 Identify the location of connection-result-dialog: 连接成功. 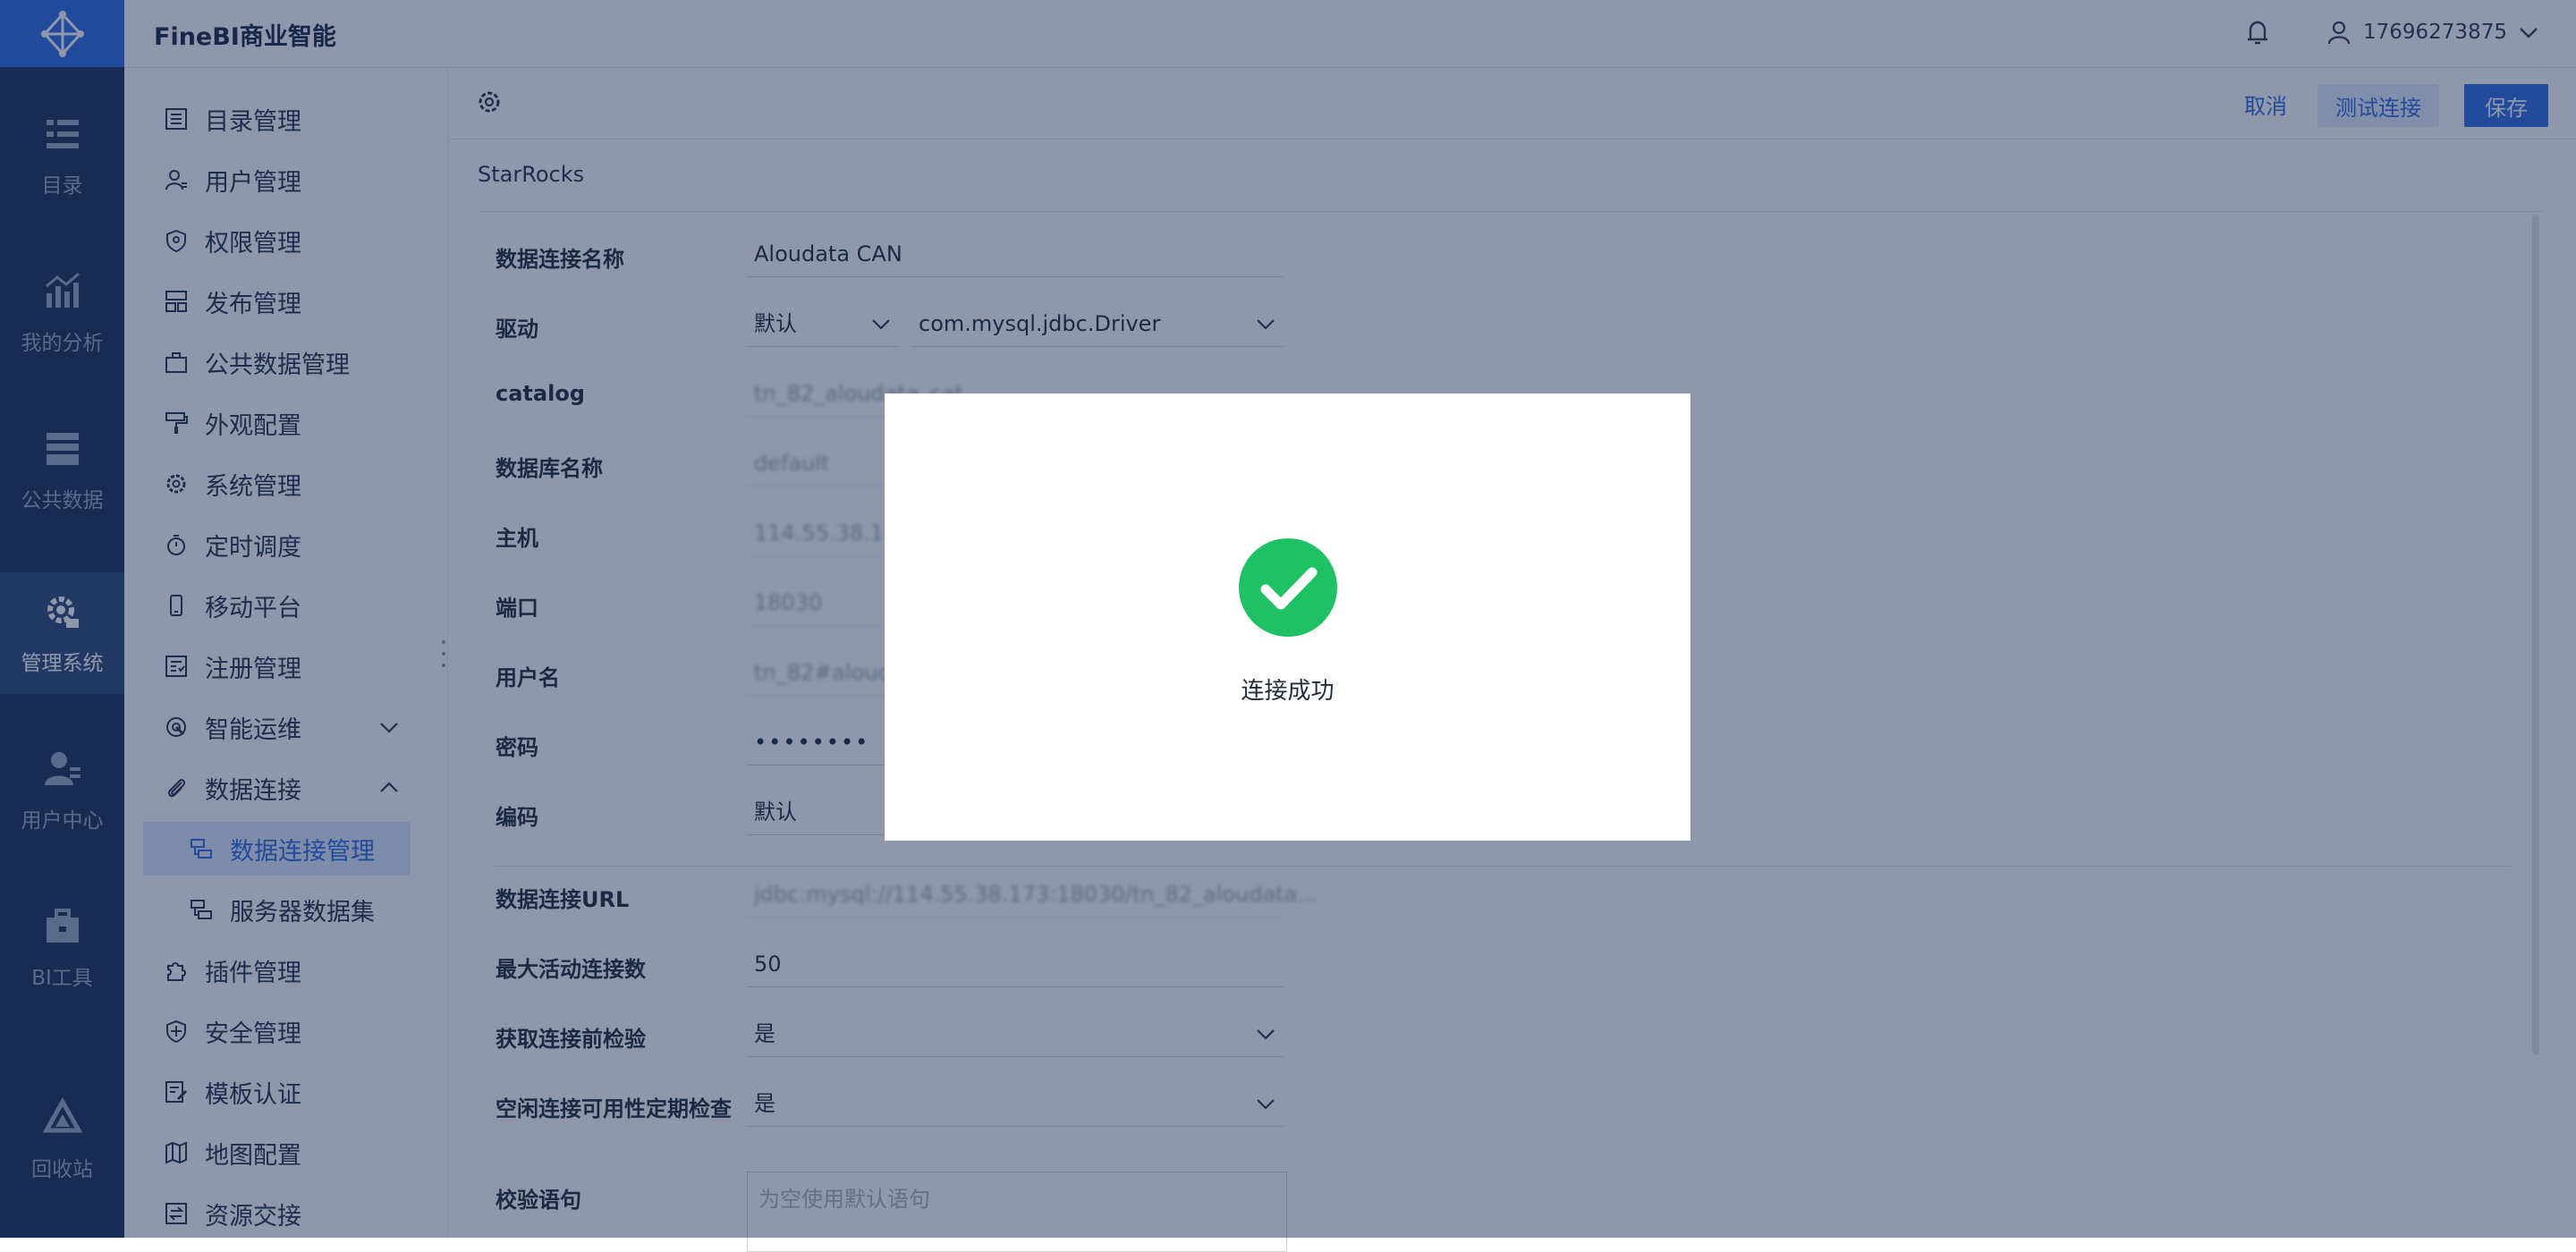
(1287, 617).